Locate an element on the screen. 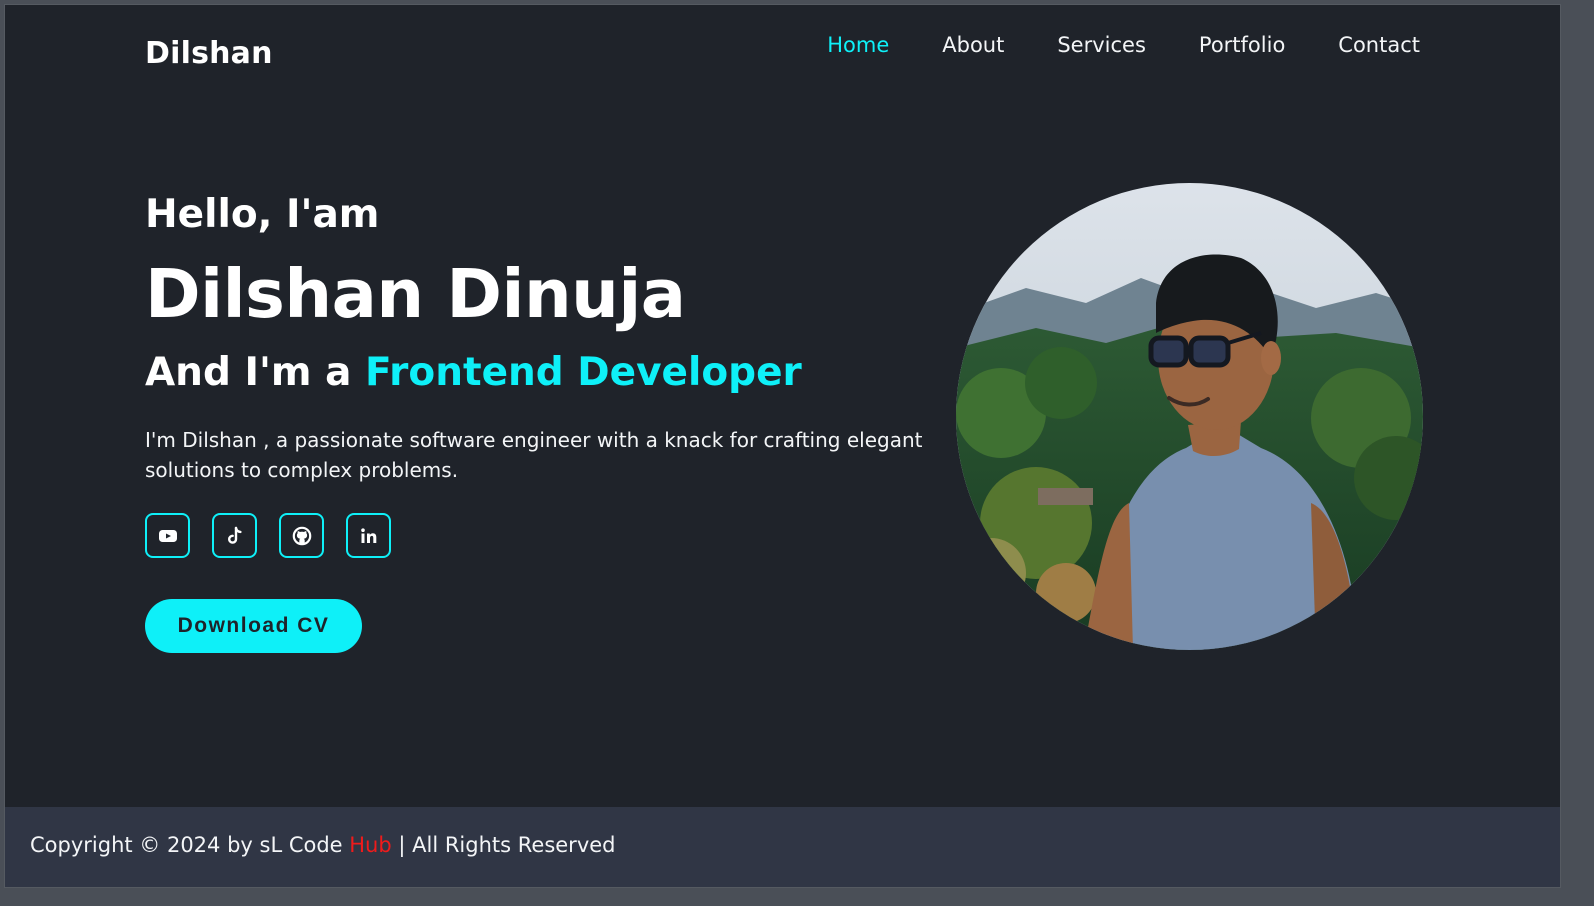  hero-role-prefix: And I'm a is located at coordinates (255, 372).